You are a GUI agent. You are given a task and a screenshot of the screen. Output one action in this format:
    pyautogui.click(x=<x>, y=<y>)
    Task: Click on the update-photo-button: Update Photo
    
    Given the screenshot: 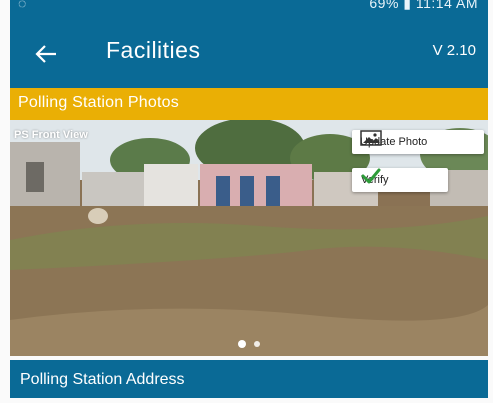 What is the action you would take?
    pyautogui.click(x=418, y=142)
    